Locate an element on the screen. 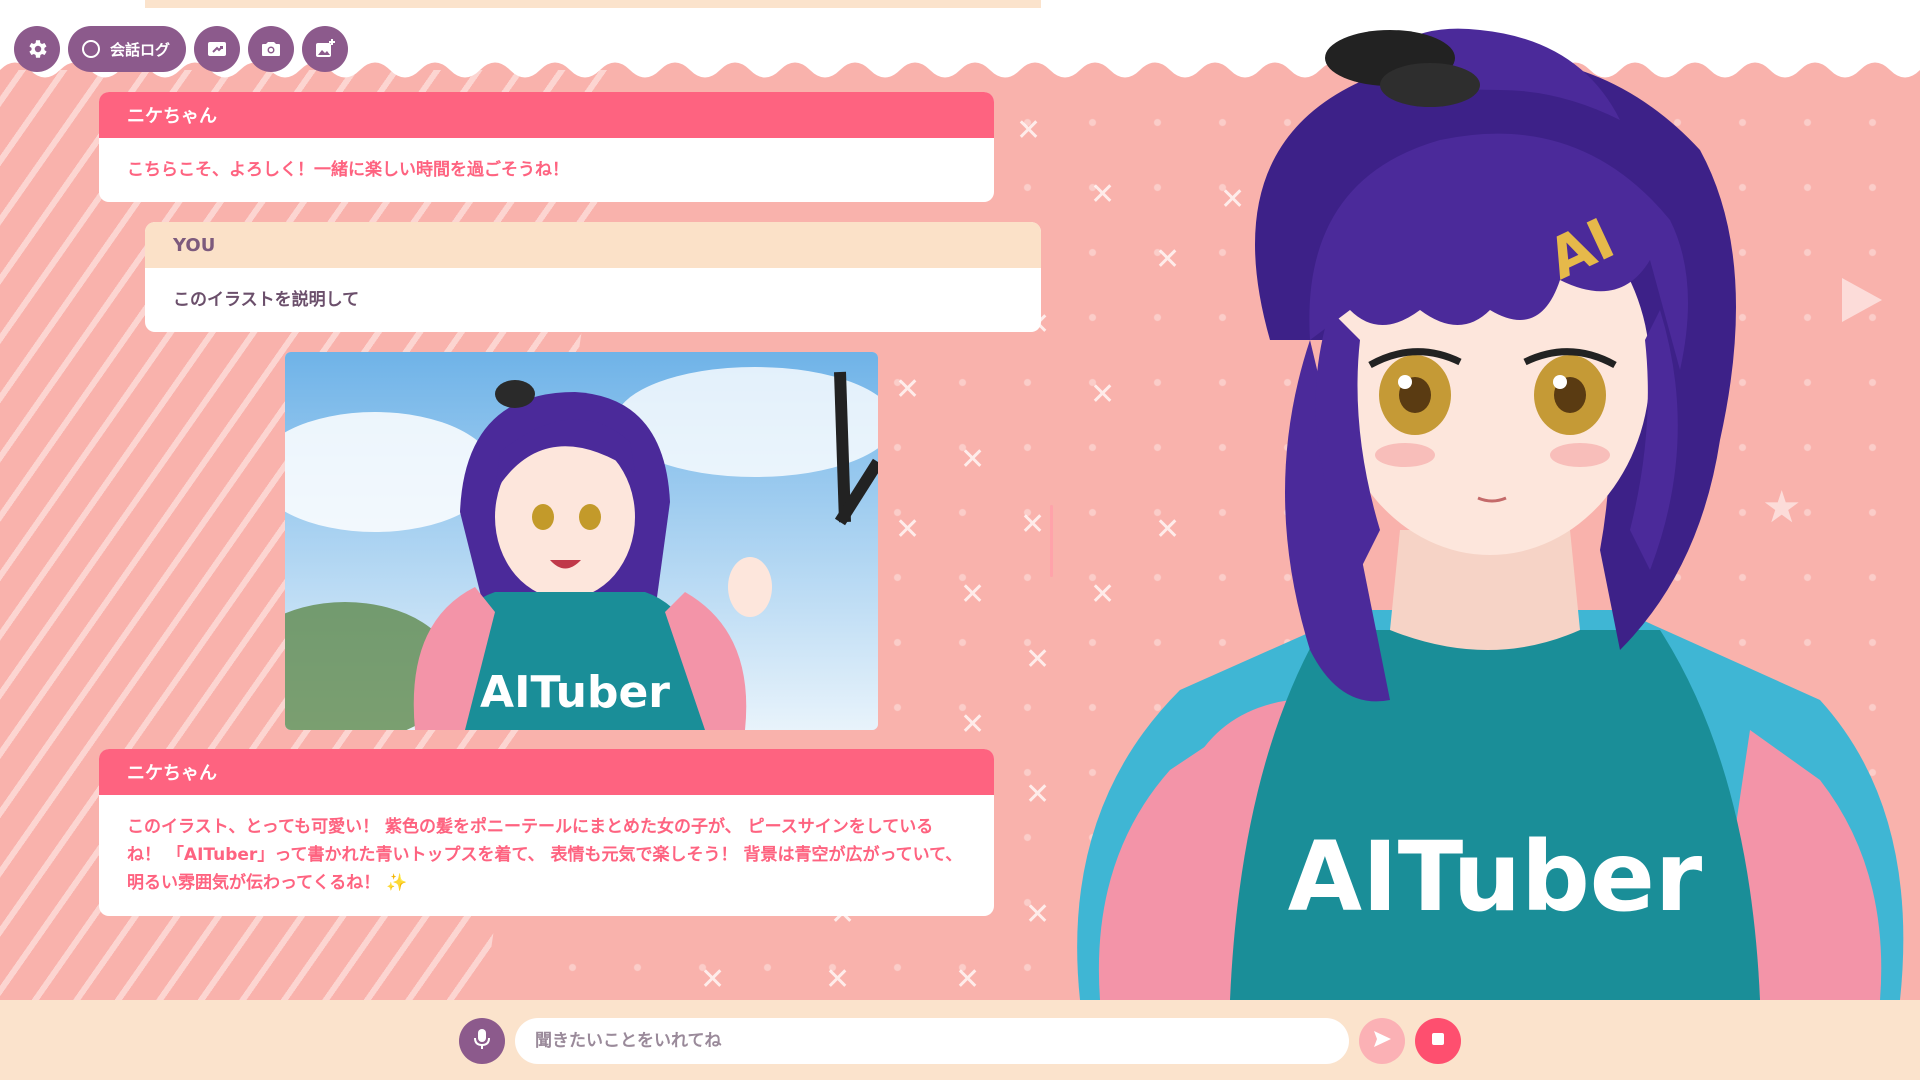  microphone-icon is located at coordinates (482, 1041).